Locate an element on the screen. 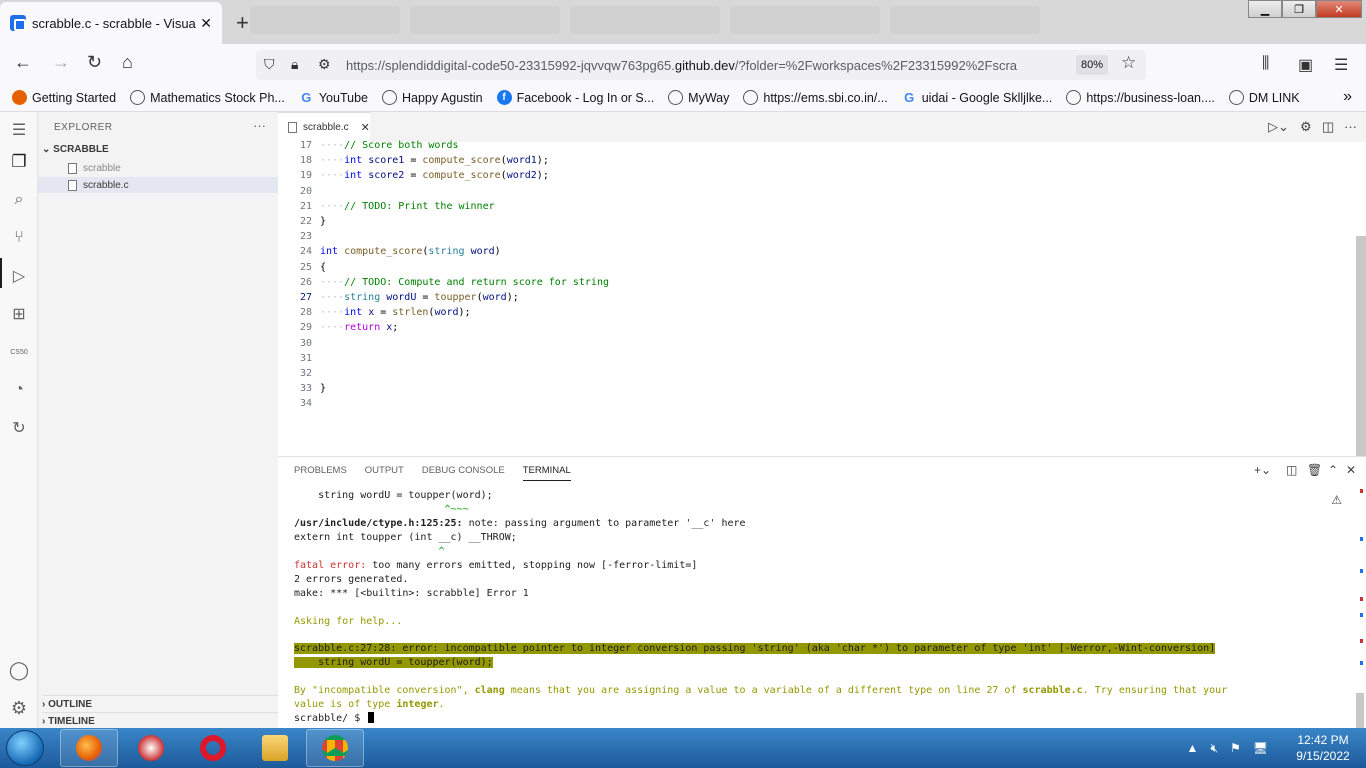  tab-problems: PROBLEMS is located at coordinates (320, 473).